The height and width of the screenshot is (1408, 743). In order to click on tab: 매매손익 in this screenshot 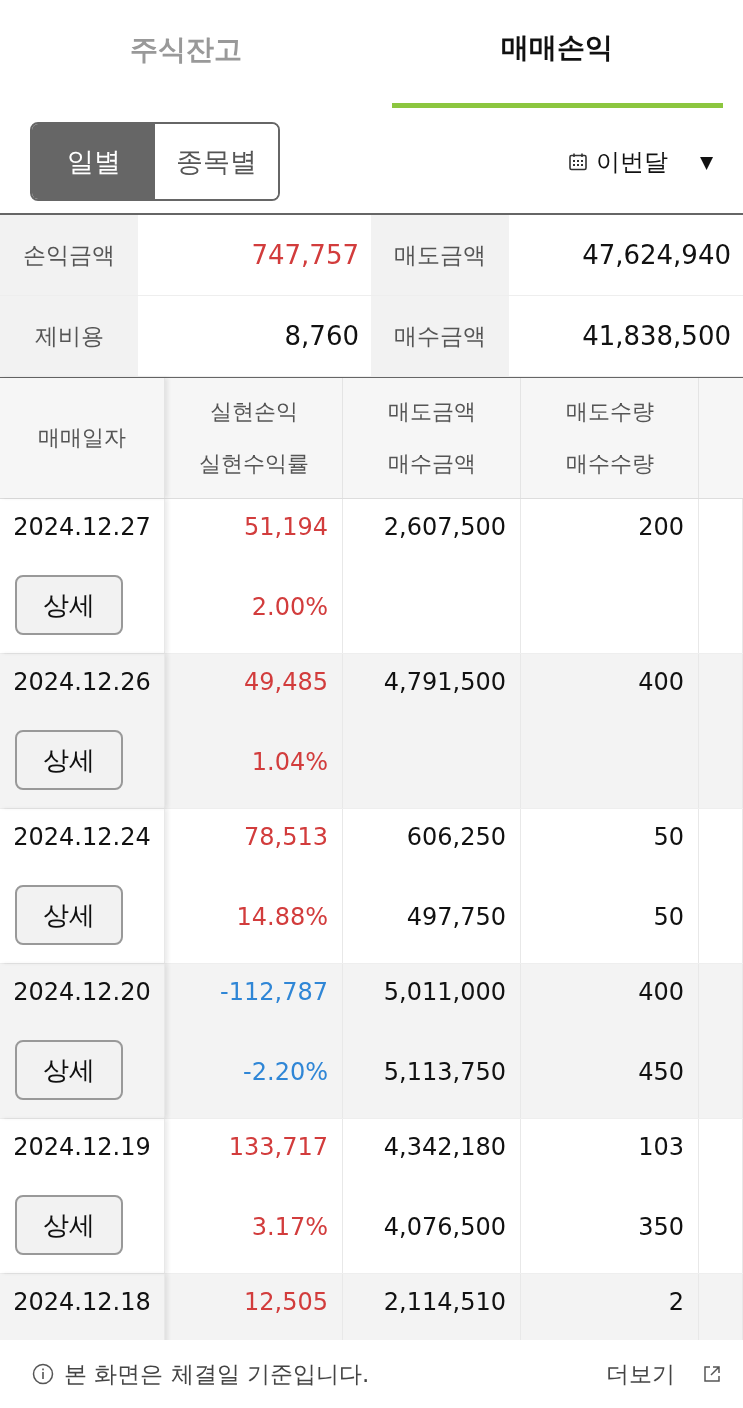, I will do `click(557, 54)`.